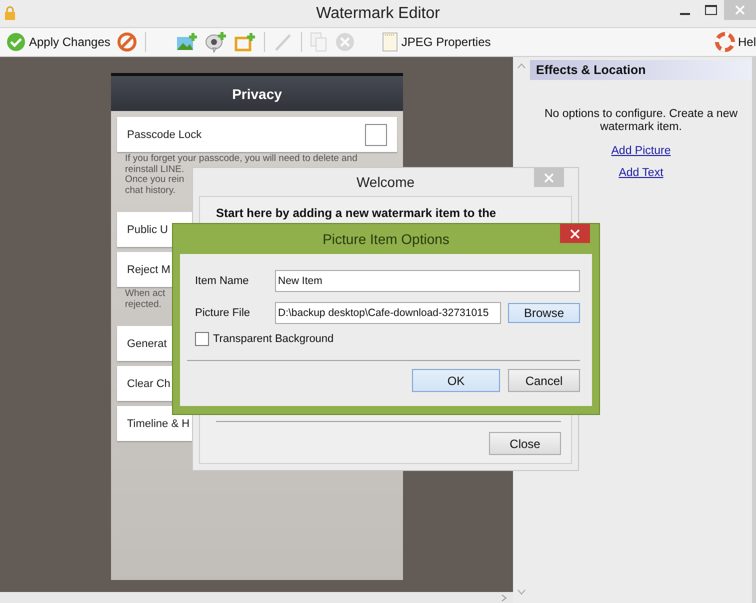  I want to click on row-label: Clear Ch, so click(148, 384).